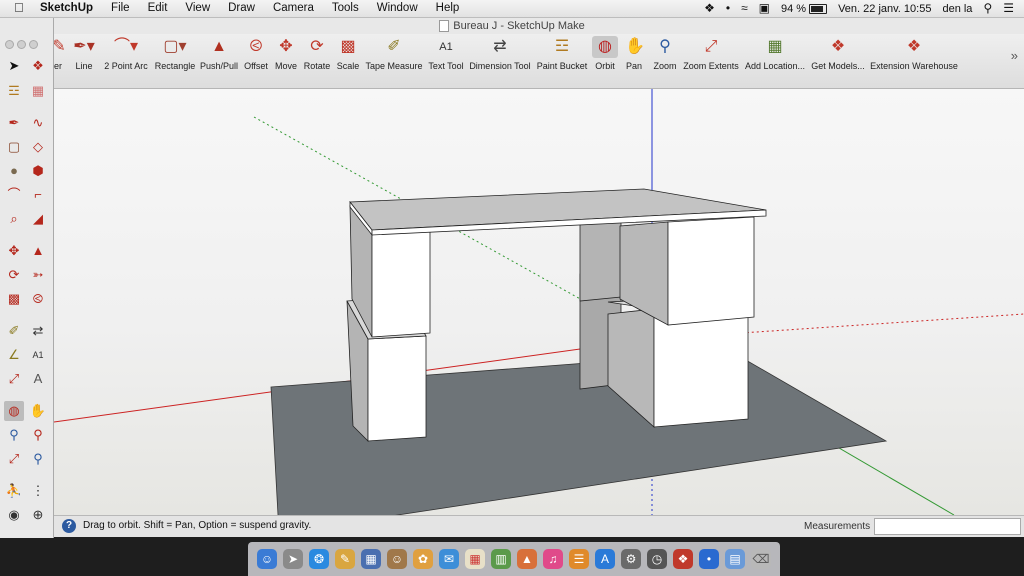  What do you see at coordinates (14, 515) in the screenshot?
I see `palette-look-around-icon: ◉` at bounding box center [14, 515].